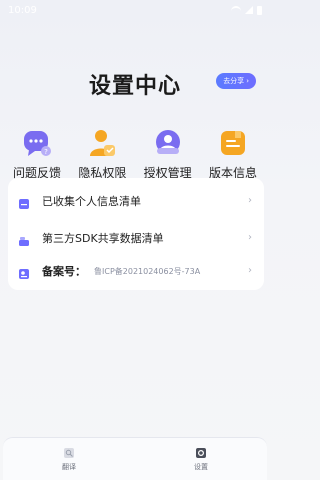  Describe the element at coordinates (64, 271) in the screenshot. I see `list-item-label: 备案号：` at that location.